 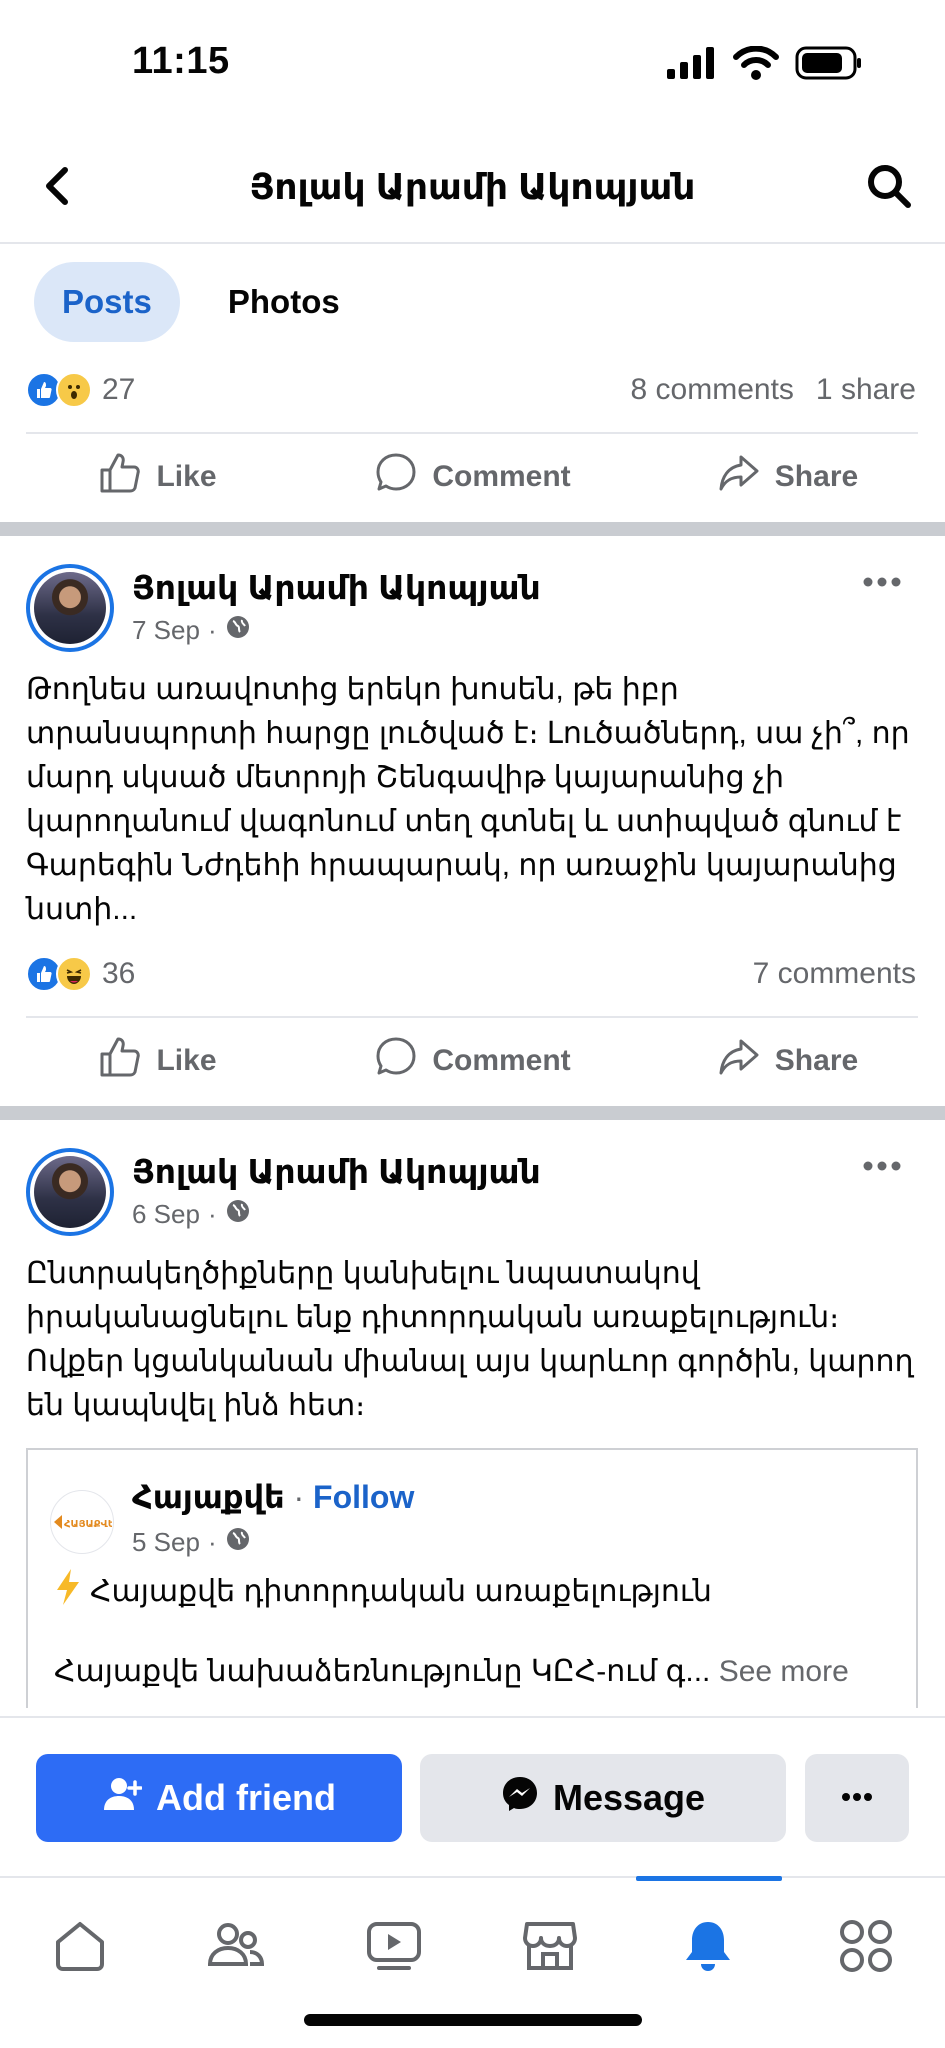 I want to click on wow-reaction-icon, so click(x=74, y=390).